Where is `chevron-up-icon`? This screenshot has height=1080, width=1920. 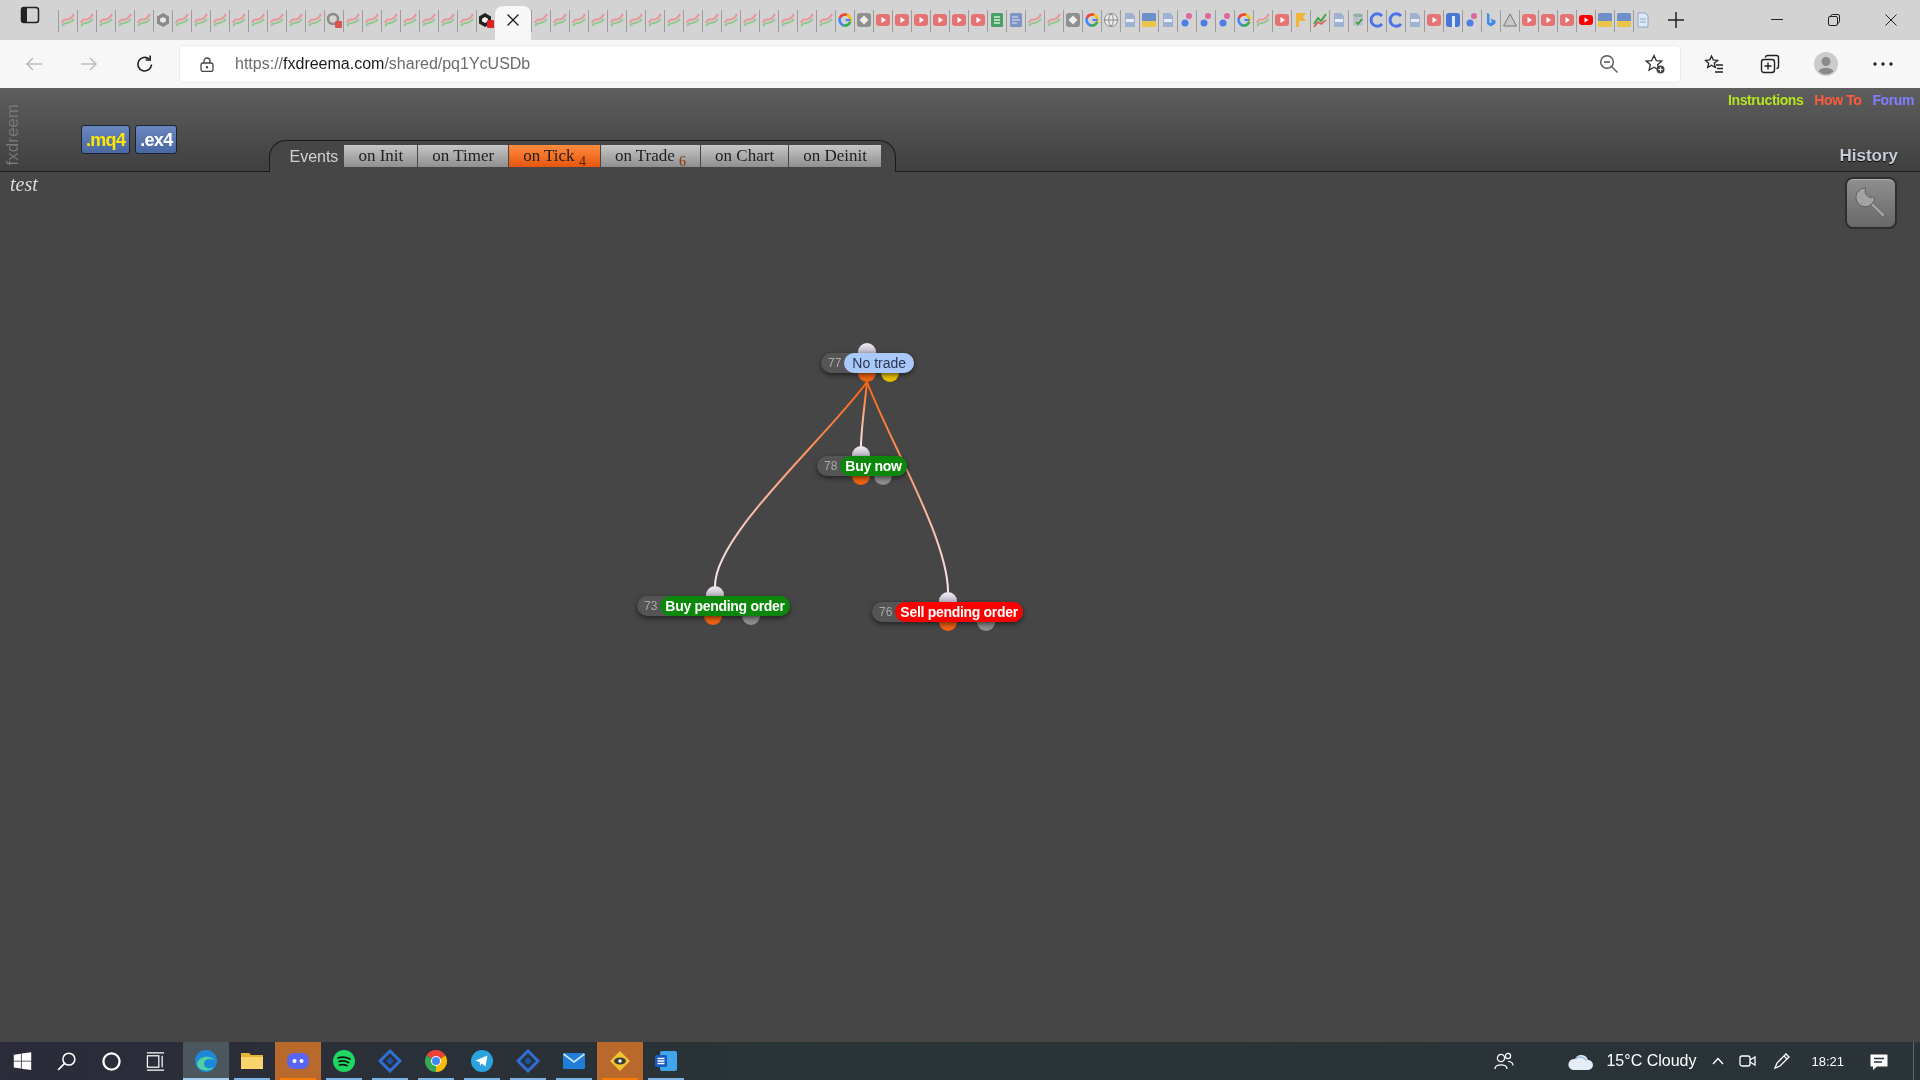
chevron-up-icon is located at coordinates (1718, 1061).